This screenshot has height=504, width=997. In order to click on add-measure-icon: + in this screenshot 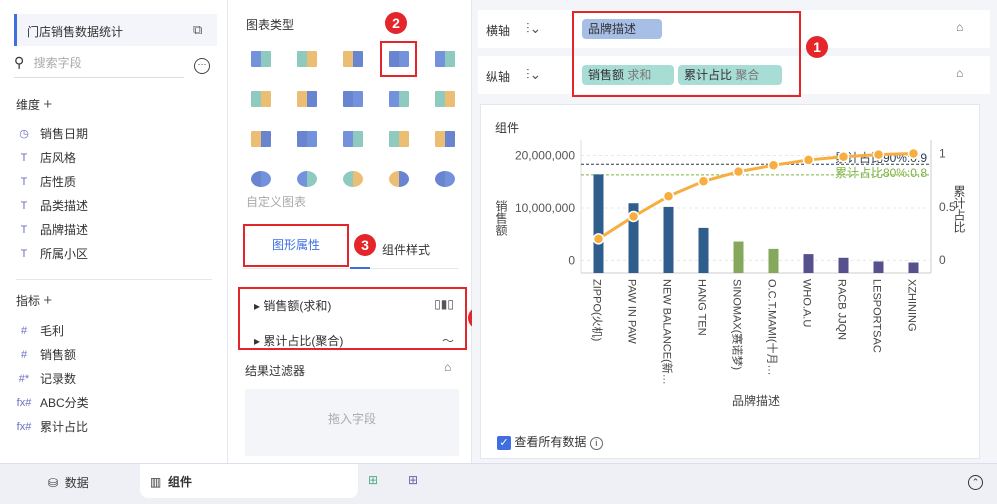, I will do `click(47, 300)`.